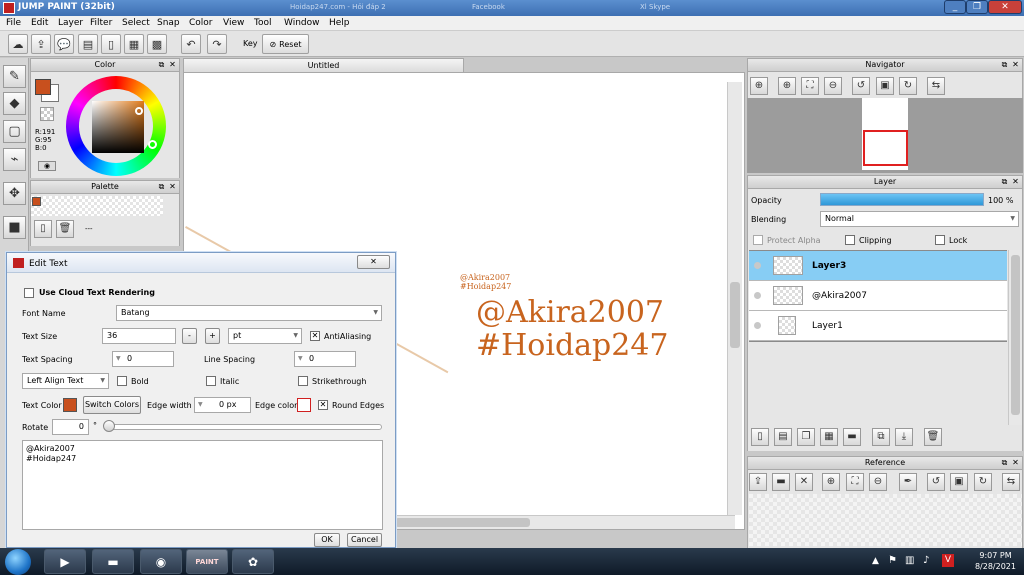  I want to click on share-icon: ⇪, so click(41, 44).